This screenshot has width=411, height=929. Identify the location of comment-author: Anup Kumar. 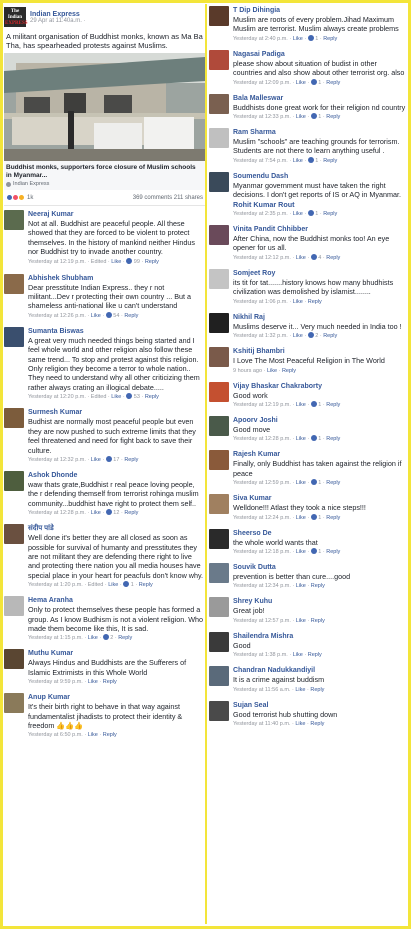
(116, 697).